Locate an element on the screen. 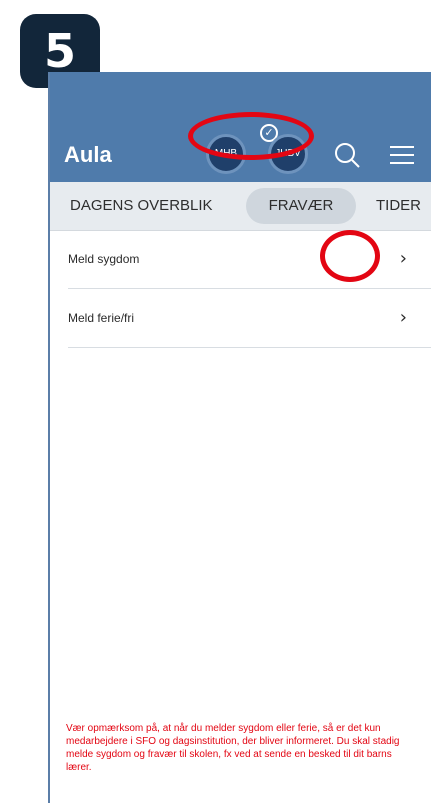  chevron-highlight-oval is located at coordinates (350, 256).